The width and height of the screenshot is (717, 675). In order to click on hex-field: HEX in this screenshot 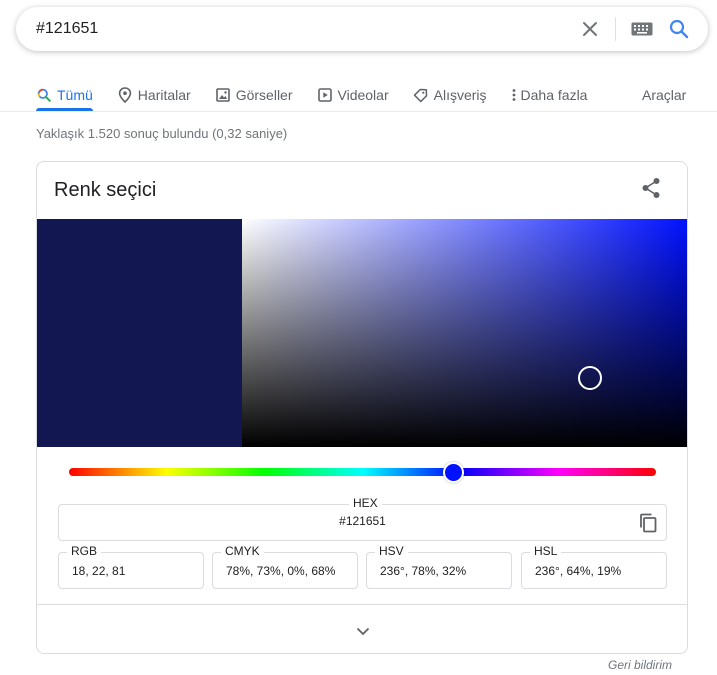, I will do `click(362, 518)`.